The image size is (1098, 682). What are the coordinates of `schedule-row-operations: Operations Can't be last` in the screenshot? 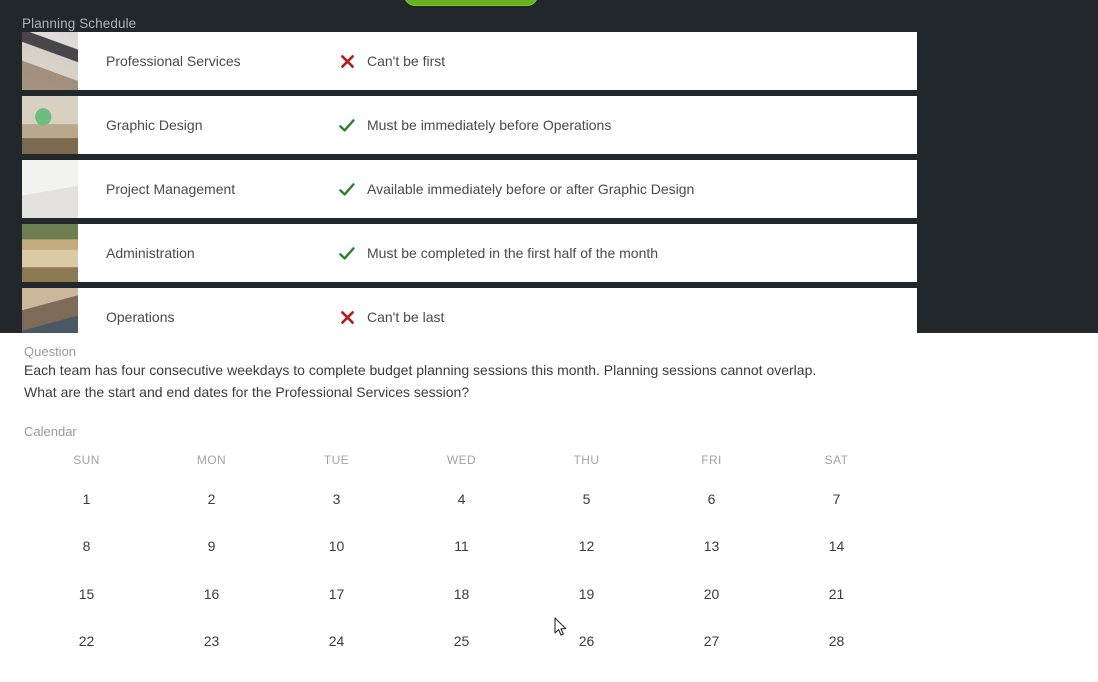 It's located at (469, 310).